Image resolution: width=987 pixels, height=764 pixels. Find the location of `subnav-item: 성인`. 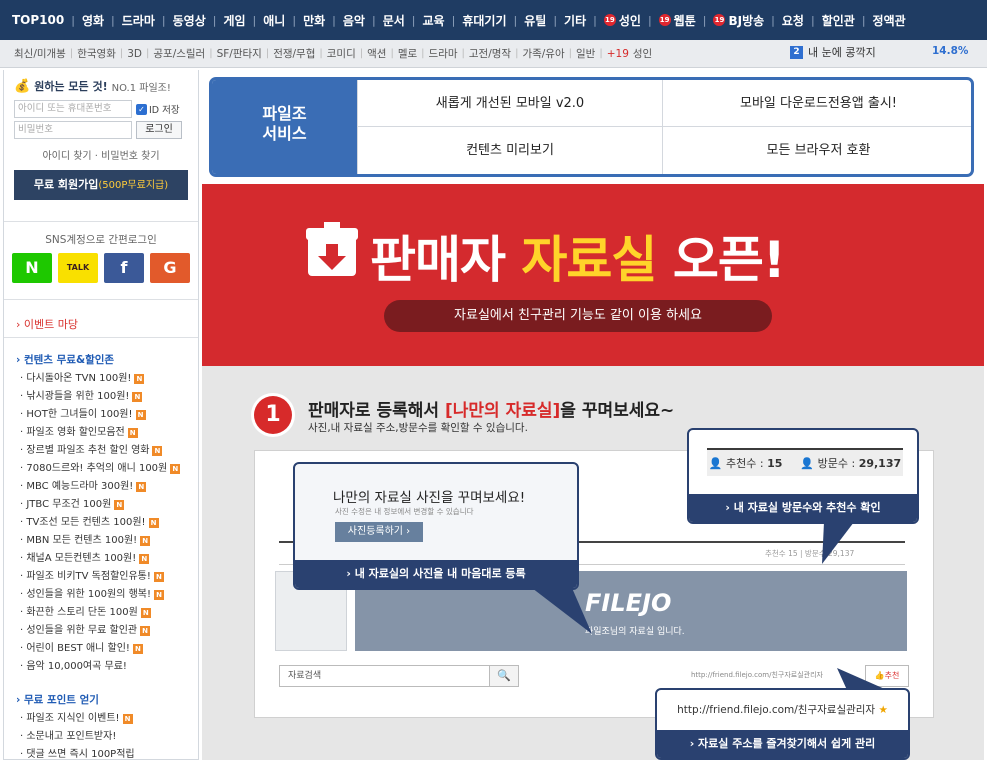

subnav-item: 성인 is located at coordinates (642, 53).